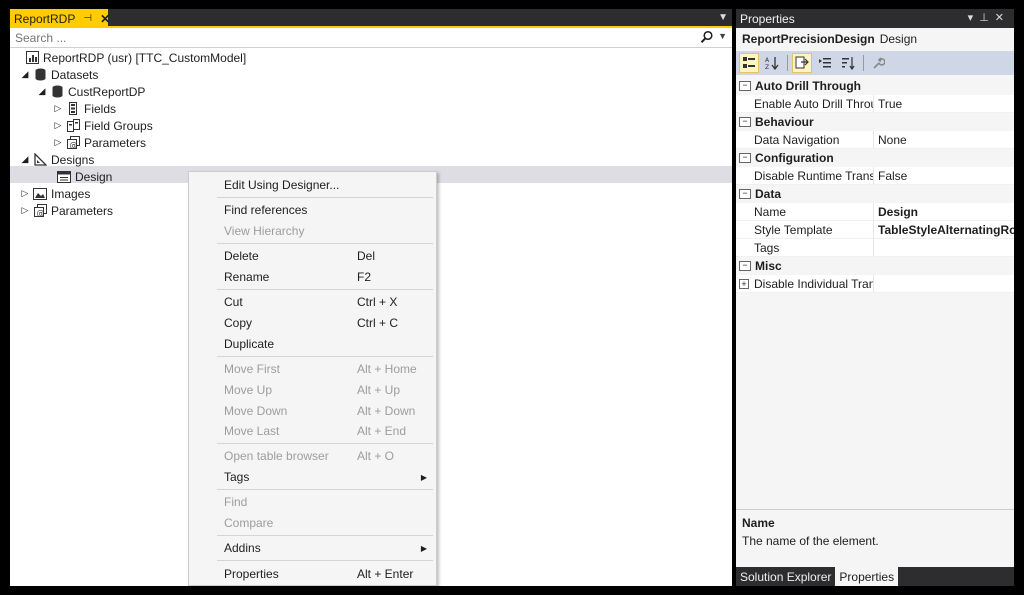 The width and height of the screenshot is (1024, 595). I want to click on toolbar-separator, so click(787, 63).